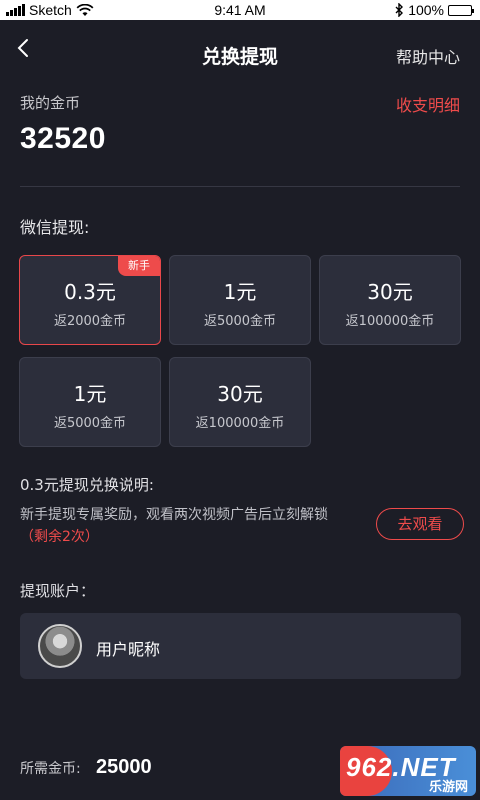 The height and width of the screenshot is (800, 480). Describe the element at coordinates (128, 649) in the screenshot. I see `user-nickname: 用户昵称` at that location.